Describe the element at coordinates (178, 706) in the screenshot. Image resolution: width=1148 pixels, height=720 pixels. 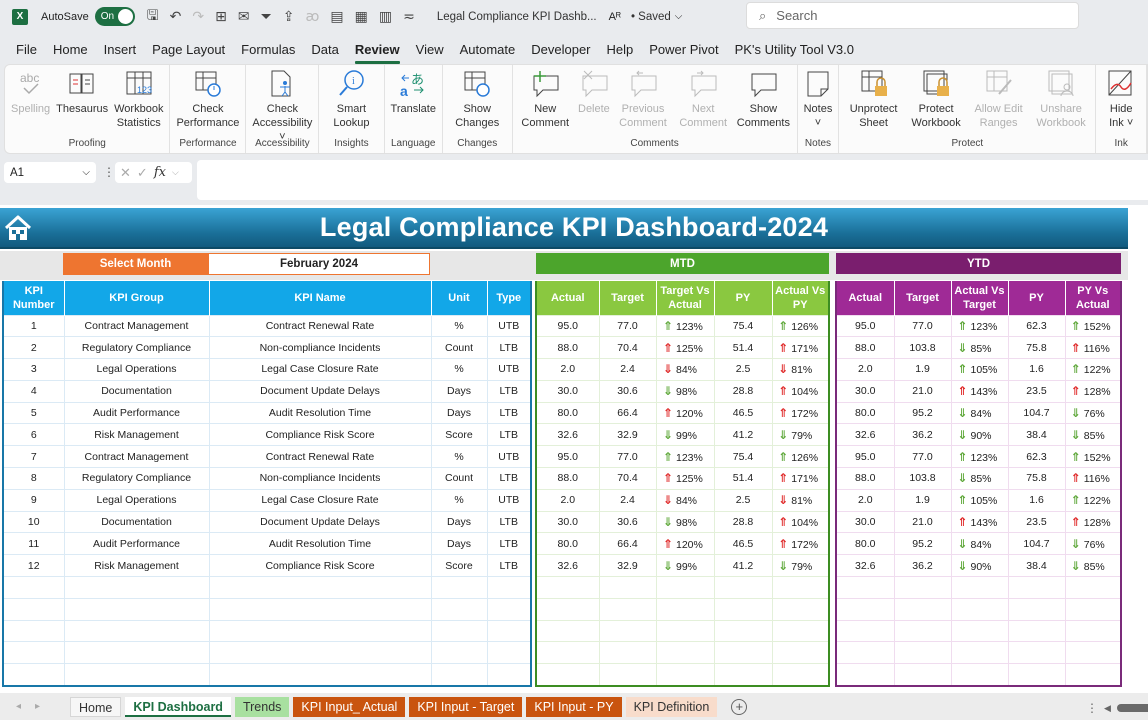
I see `sheet-tab-kpi-dashboard: KPI Dashboard` at that location.